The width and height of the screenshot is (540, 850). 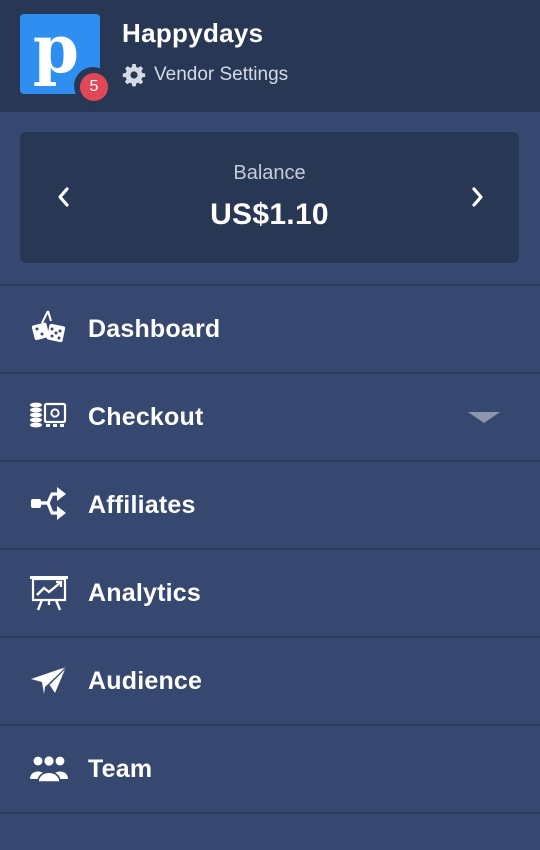 I want to click on chevron-right-icon, so click(x=477, y=197).